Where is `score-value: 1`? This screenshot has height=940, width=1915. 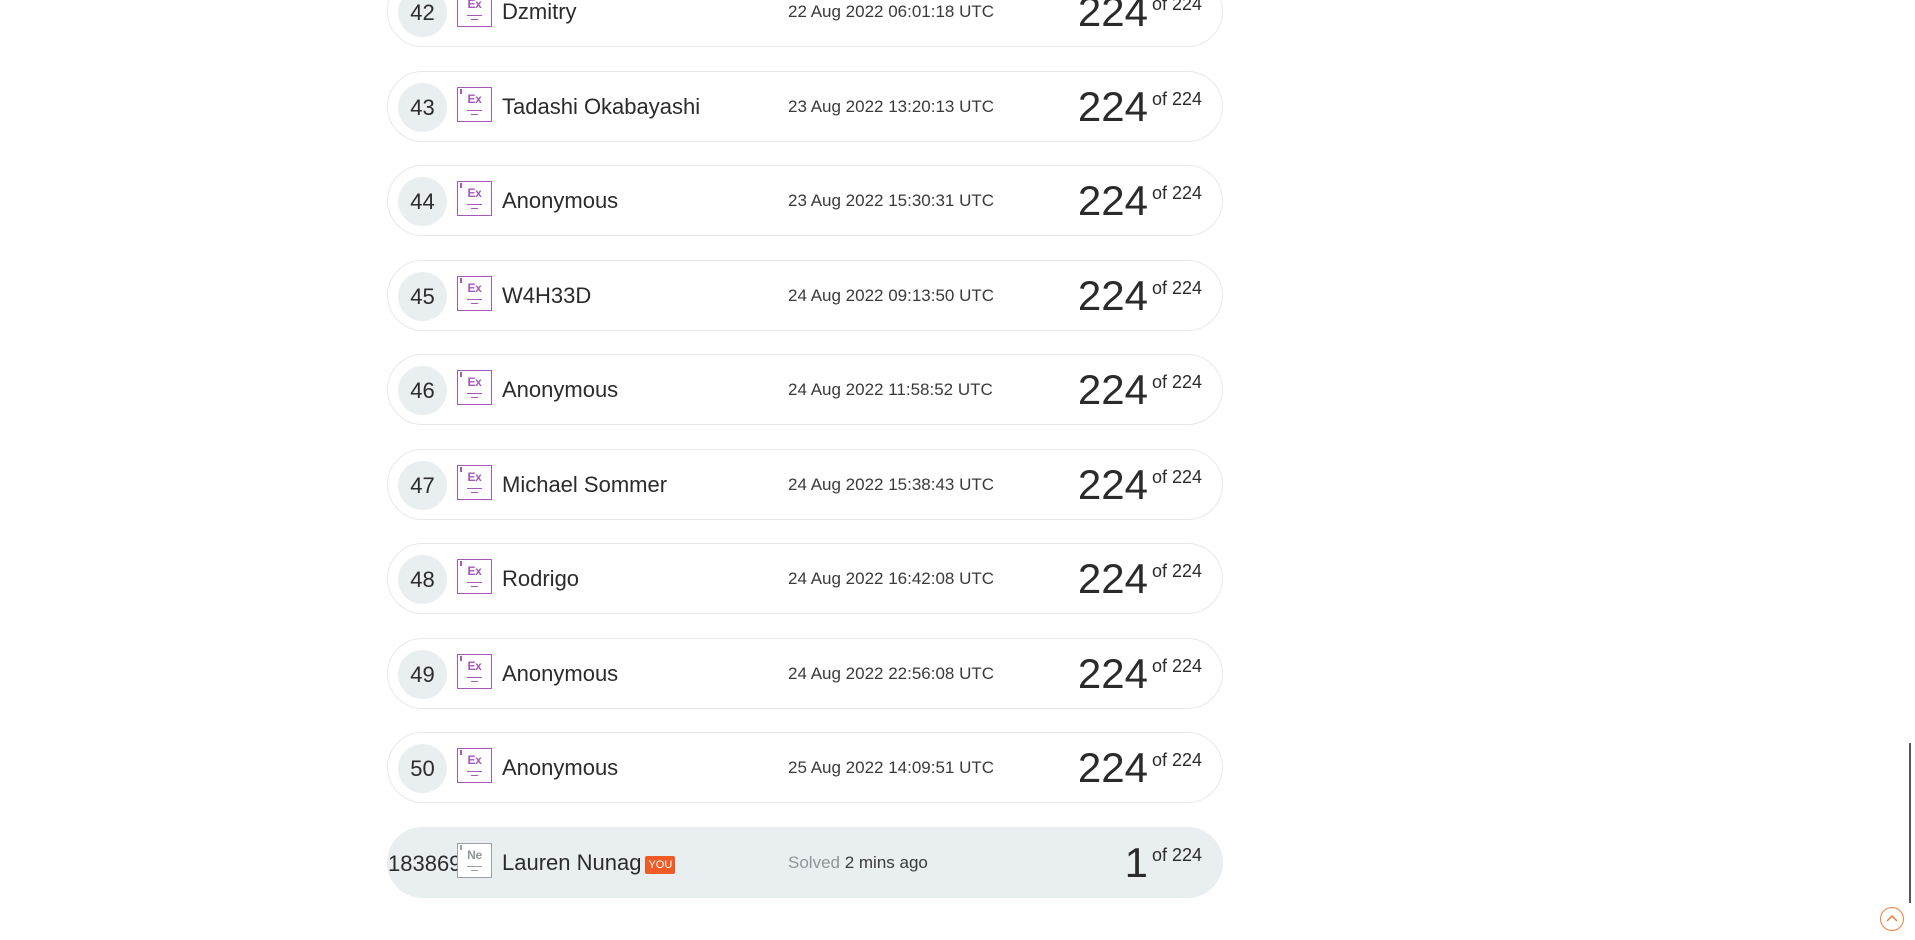
score-value: 1 is located at coordinates (1136, 862).